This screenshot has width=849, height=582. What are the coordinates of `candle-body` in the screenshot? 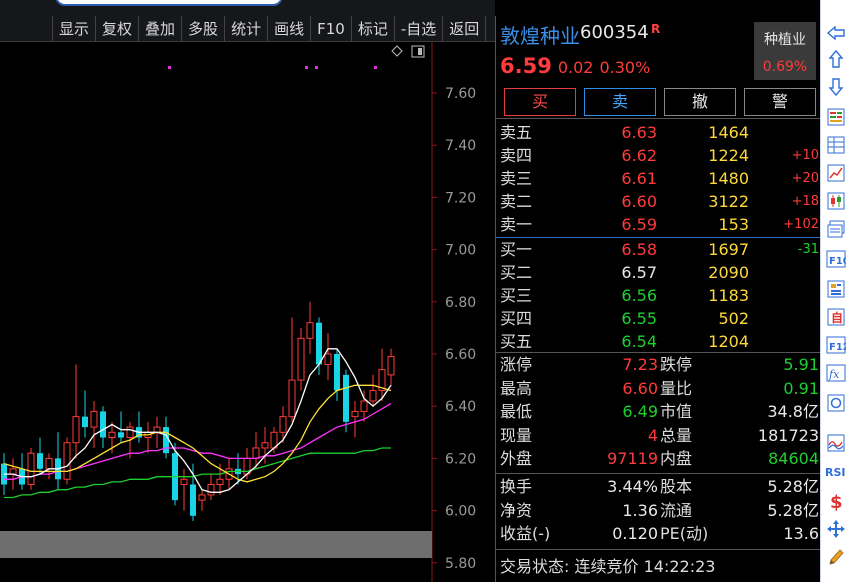 It's located at (364, 406).